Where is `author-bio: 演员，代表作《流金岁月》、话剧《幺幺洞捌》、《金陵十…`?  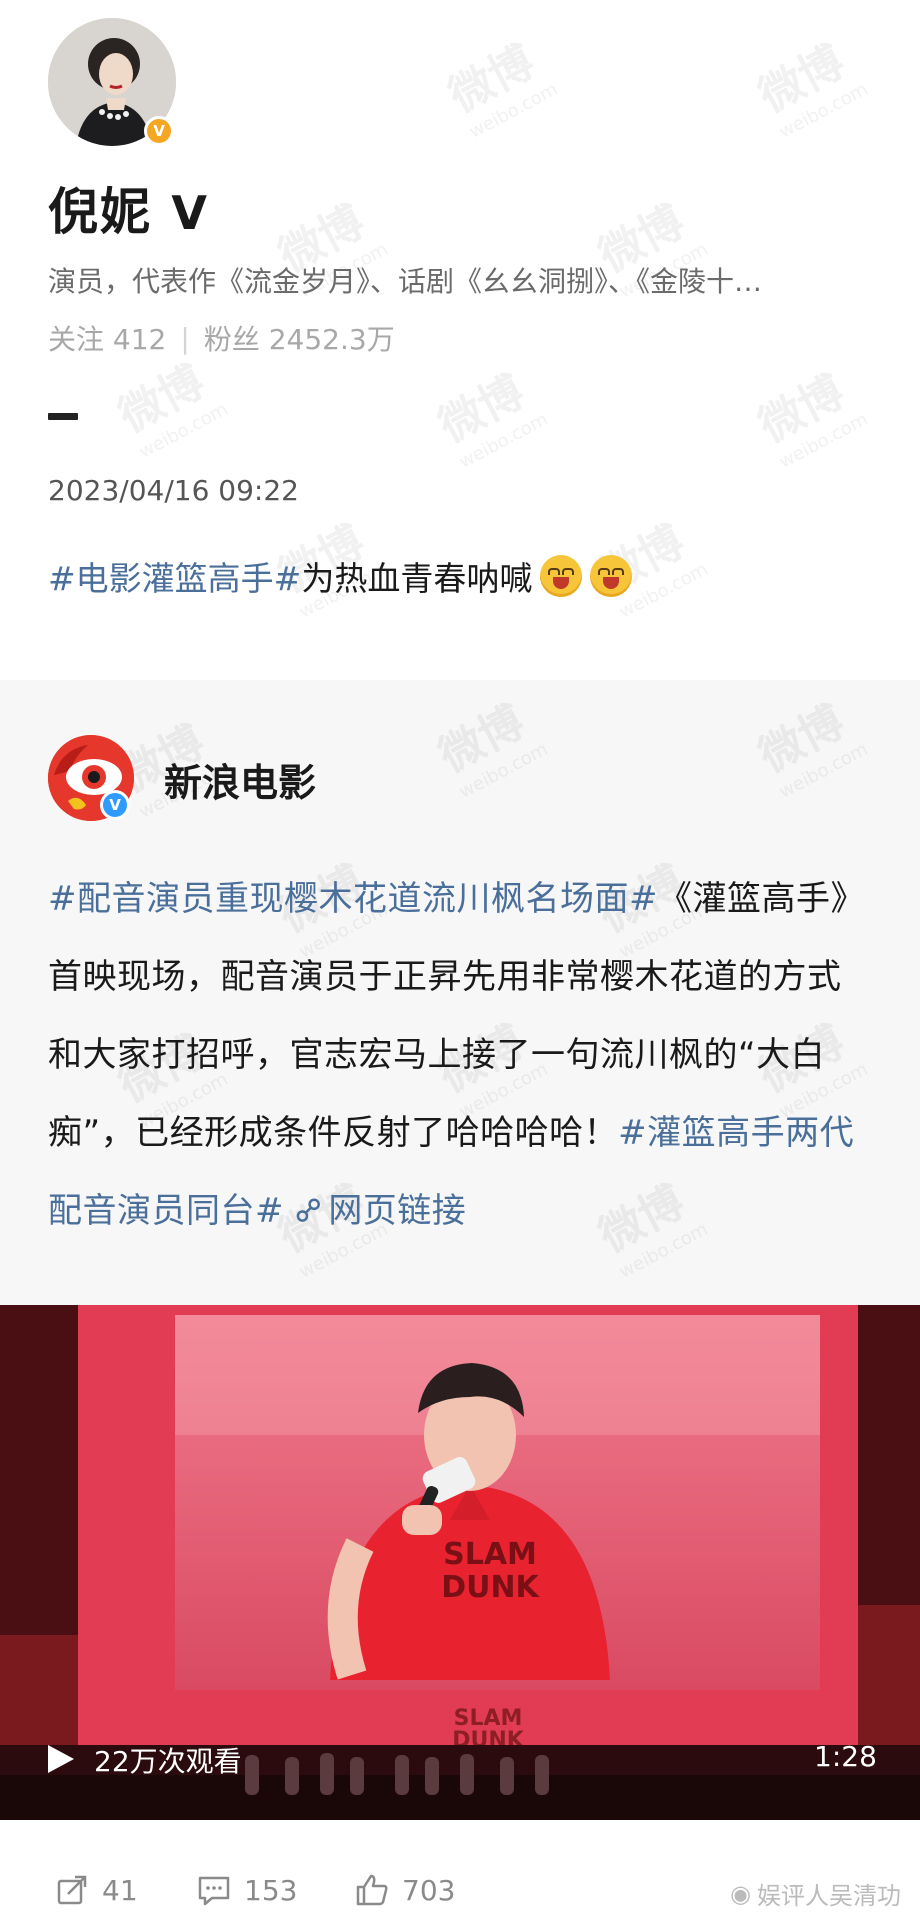
author-bio: 演员，代表作《流金岁月》、话剧《幺幺洞捌》、《金陵十… is located at coordinates (405, 281).